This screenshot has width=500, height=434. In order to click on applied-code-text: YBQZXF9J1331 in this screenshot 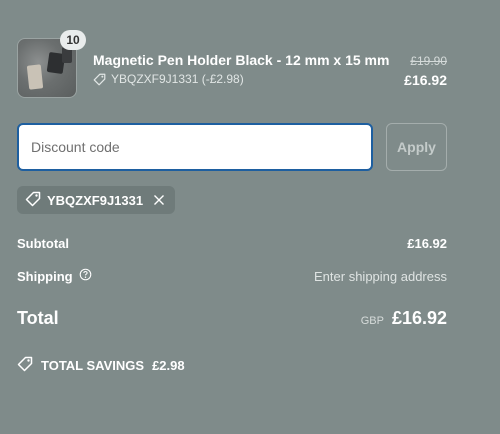, I will do `click(95, 200)`.